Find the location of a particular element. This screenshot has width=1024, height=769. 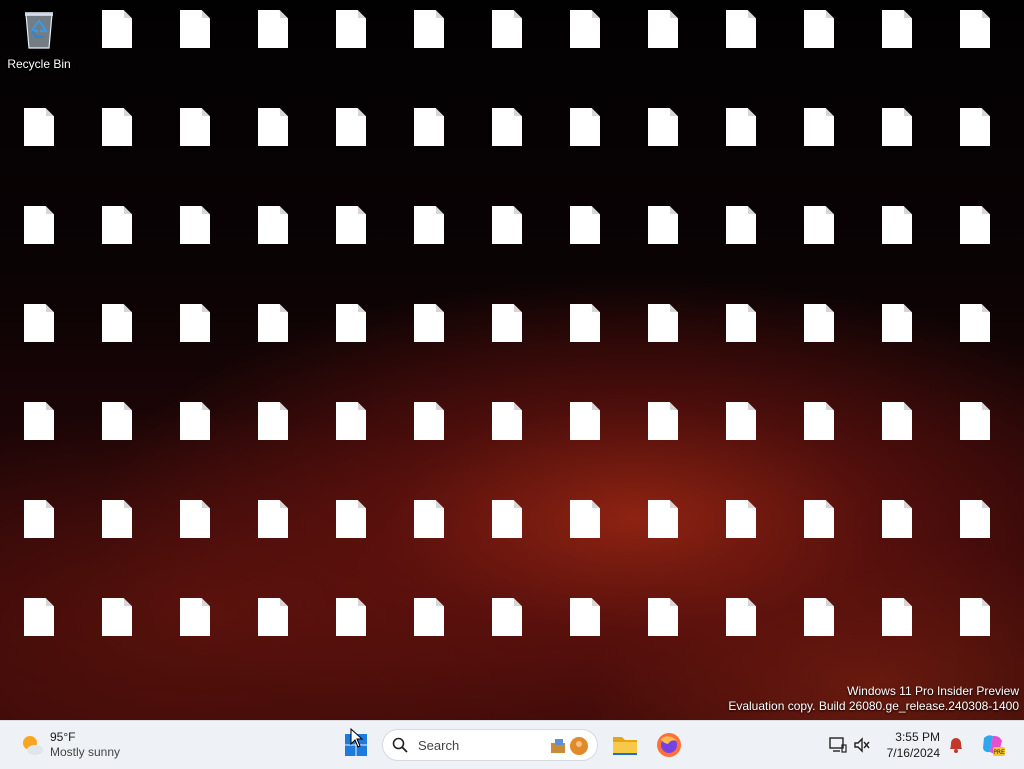

network-icon is located at coordinates (838, 745).